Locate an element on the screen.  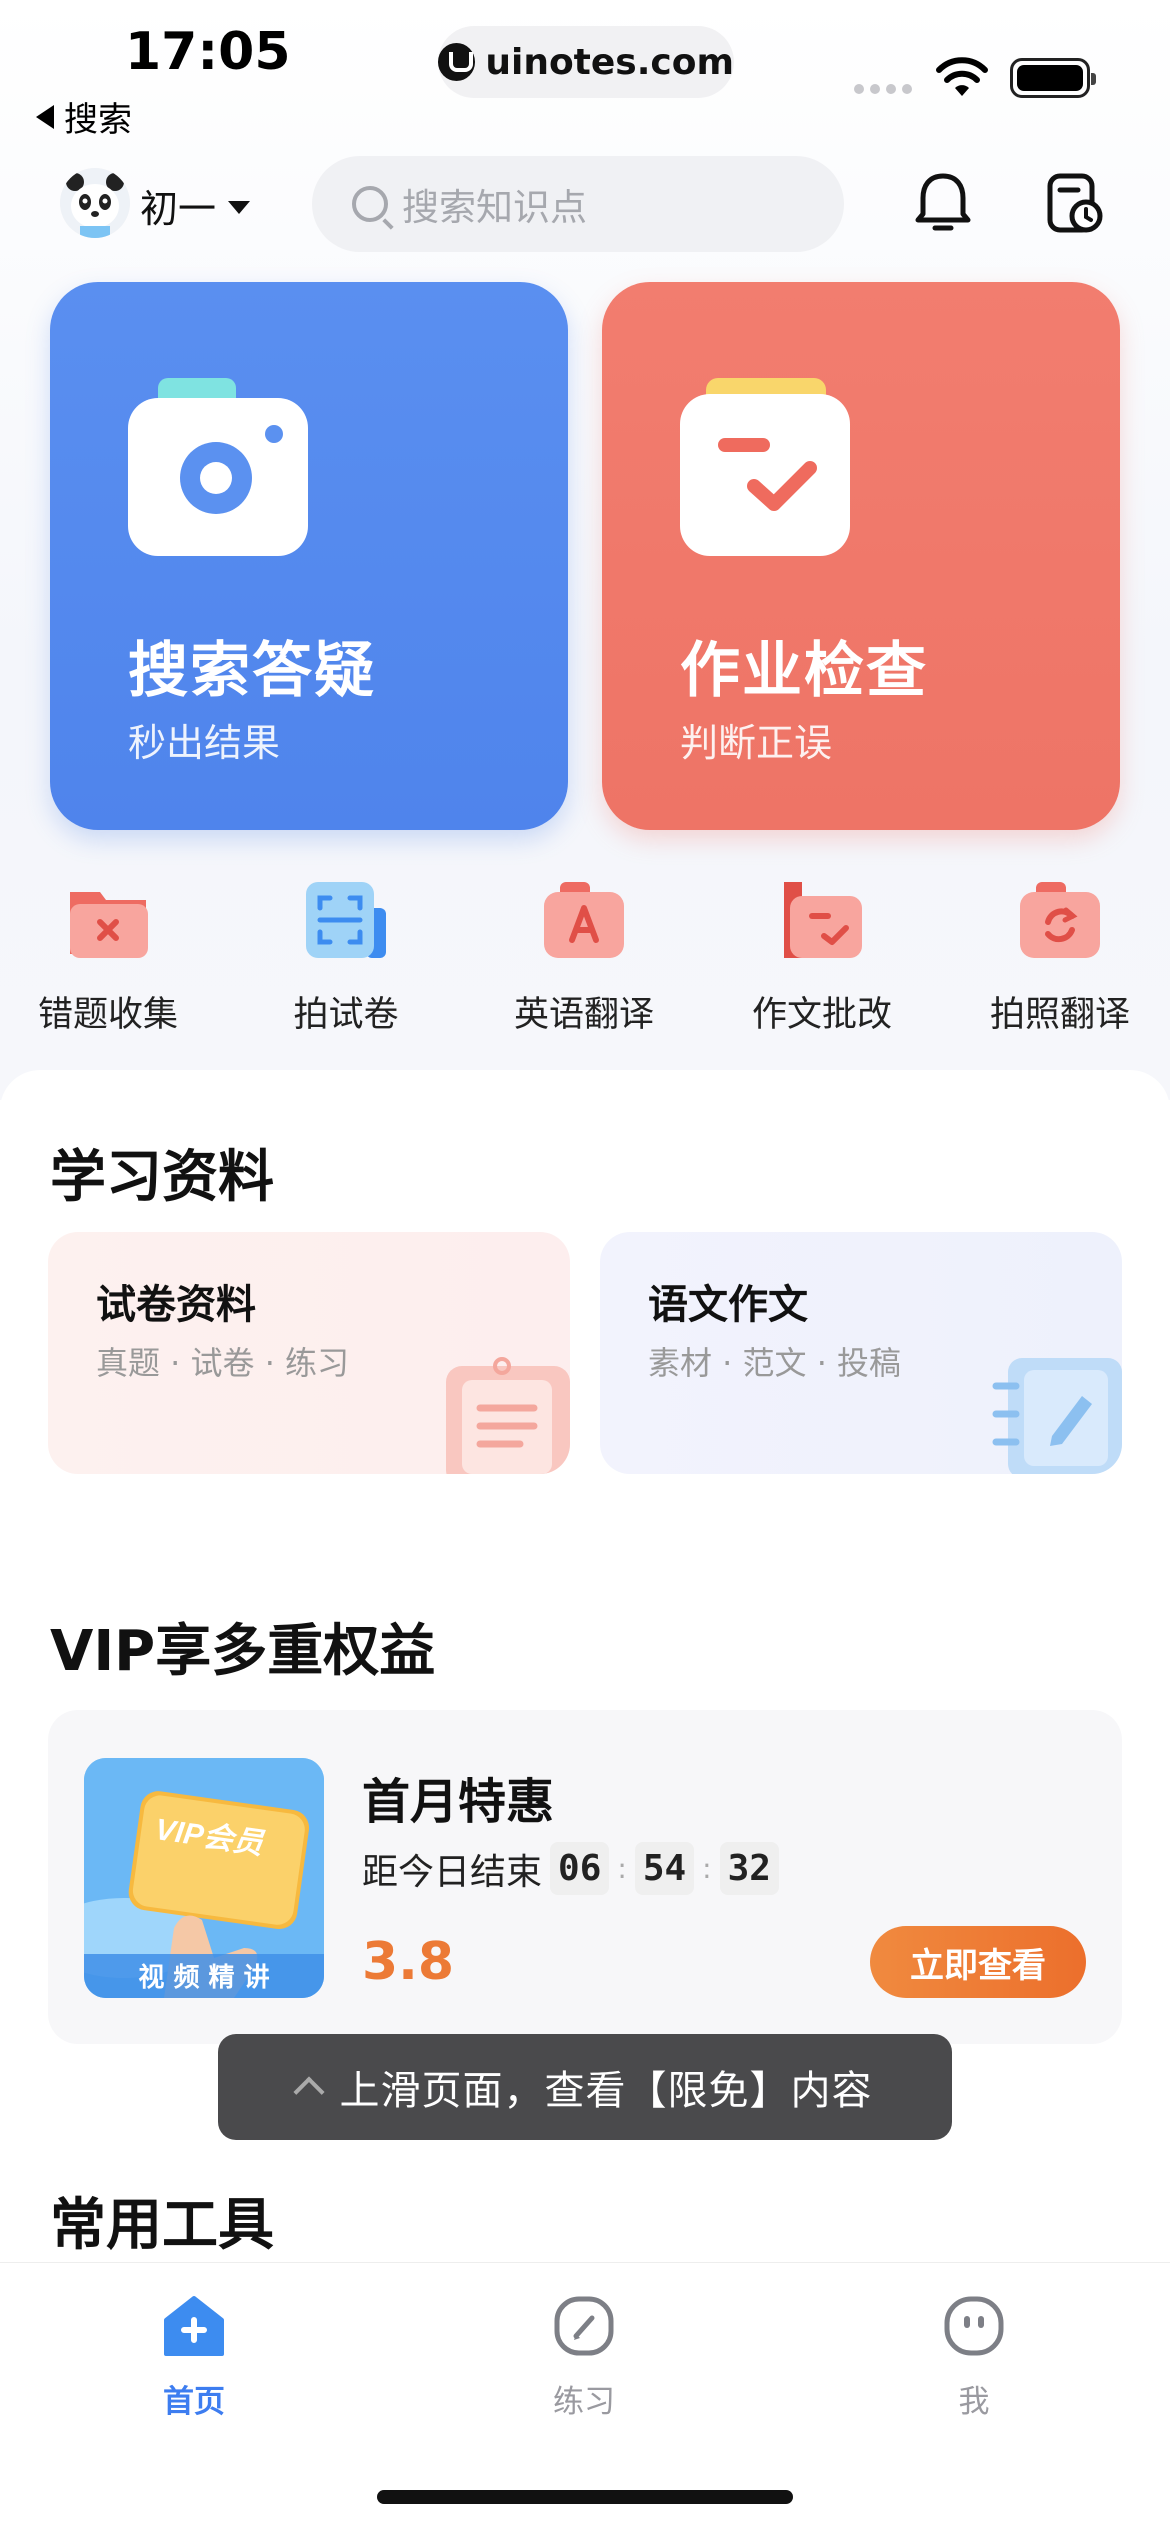
vip-countdown: 距今日结束 06 : 54 : 32 is located at coordinates (570, 1868).